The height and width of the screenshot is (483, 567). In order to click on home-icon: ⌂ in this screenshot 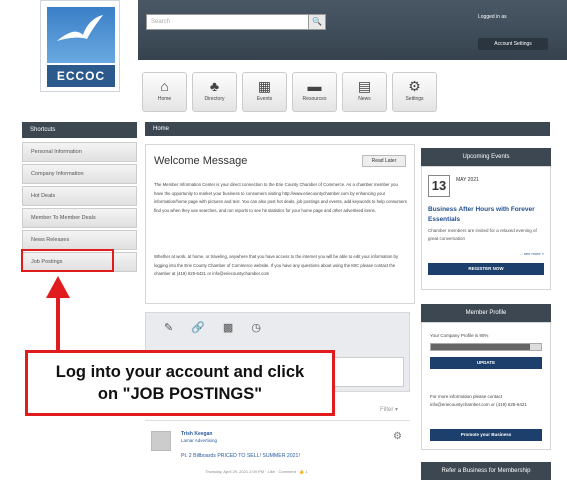, I will do `click(164, 86)`.